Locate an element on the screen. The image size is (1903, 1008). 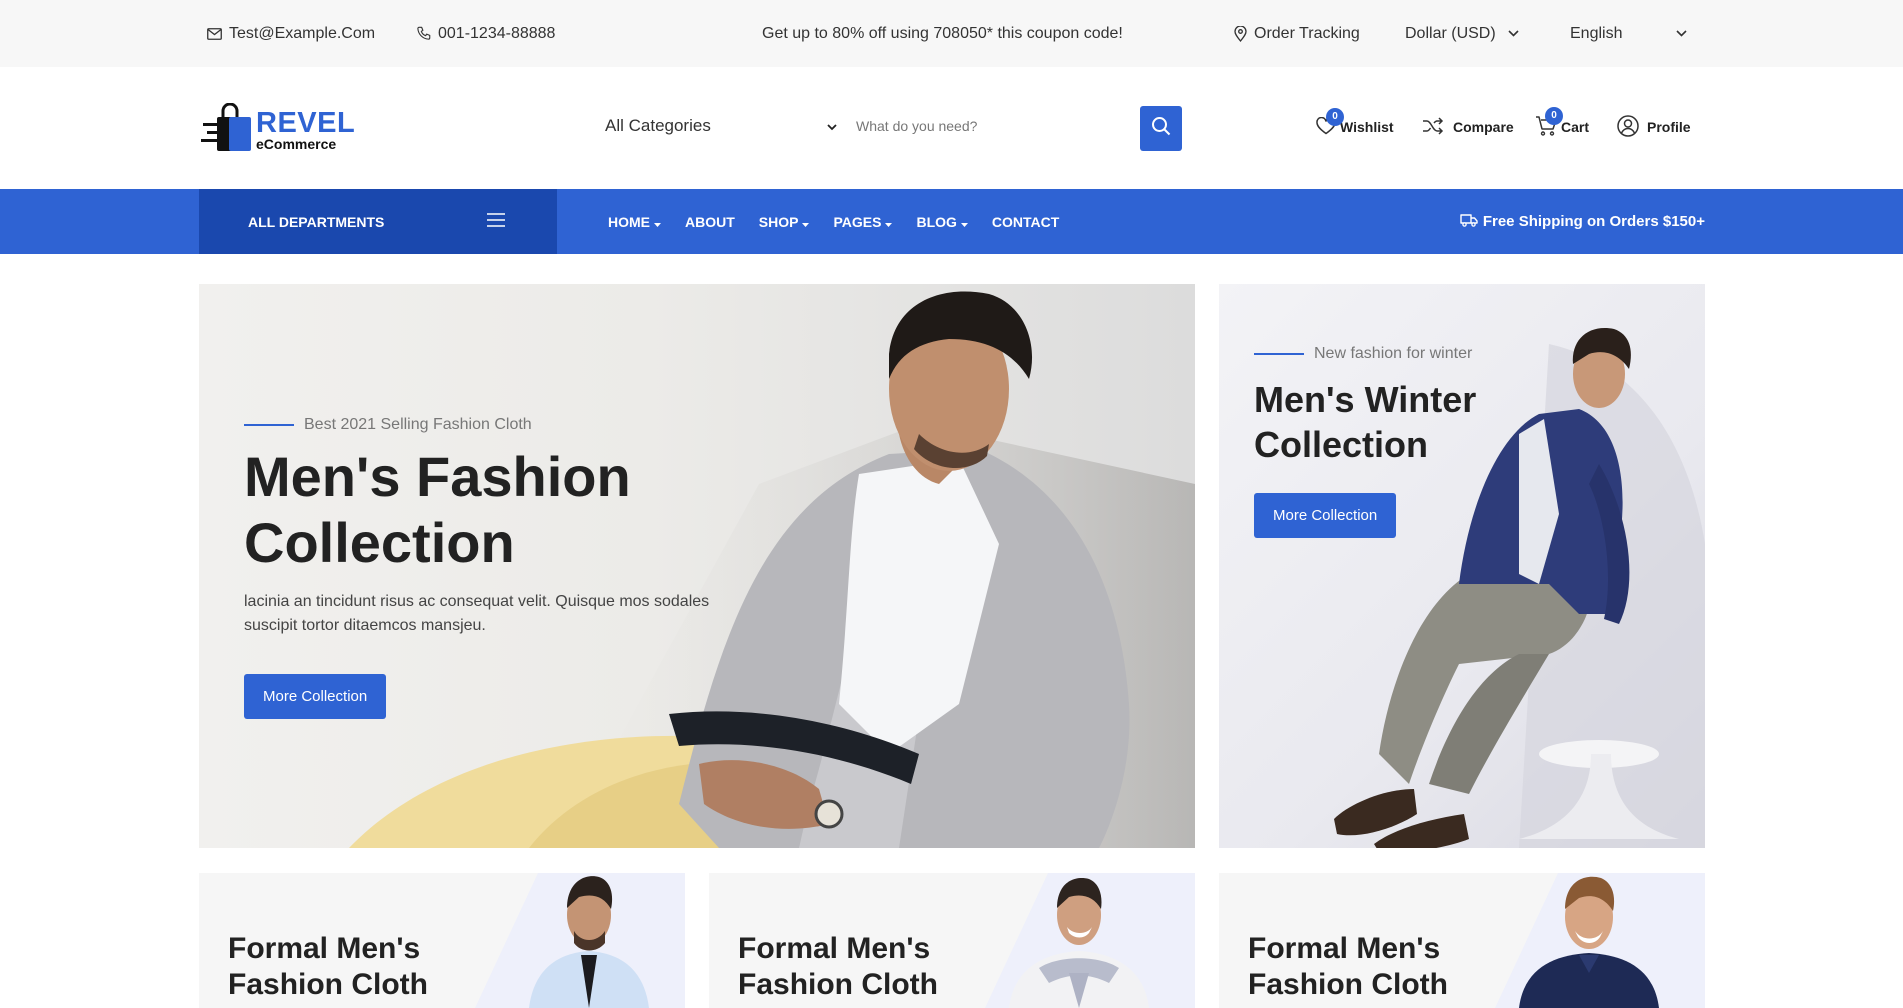
contact-email: Test@Example.Com is located at coordinates (291, 33).